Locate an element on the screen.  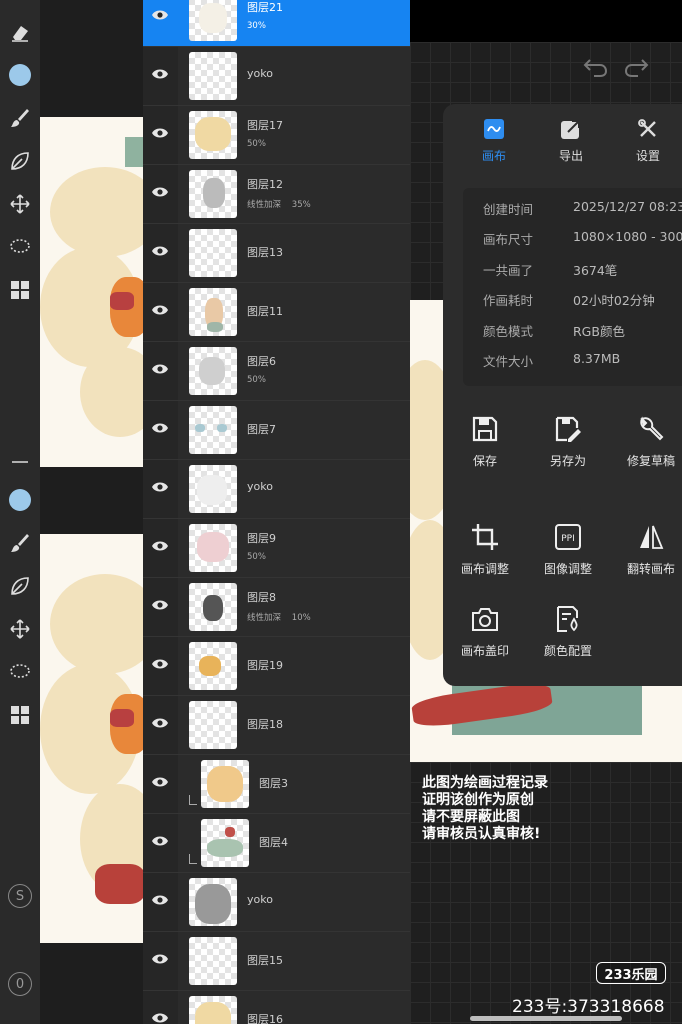
layer-row: 图层7 is located at coordinates (276, 430).